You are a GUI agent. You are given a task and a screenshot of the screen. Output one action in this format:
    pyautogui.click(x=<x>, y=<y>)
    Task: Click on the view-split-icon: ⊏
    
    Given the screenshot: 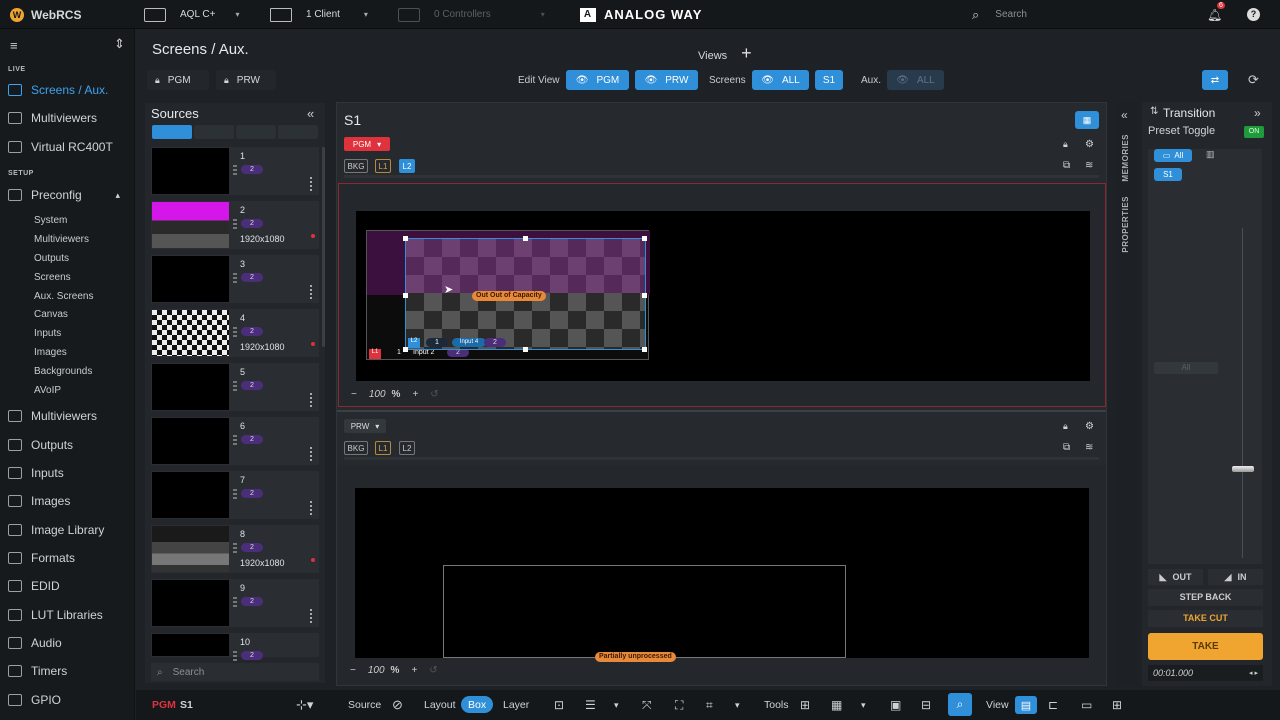 What is the action you would take?
    pyautogui.click(x=1053, y=705)
    